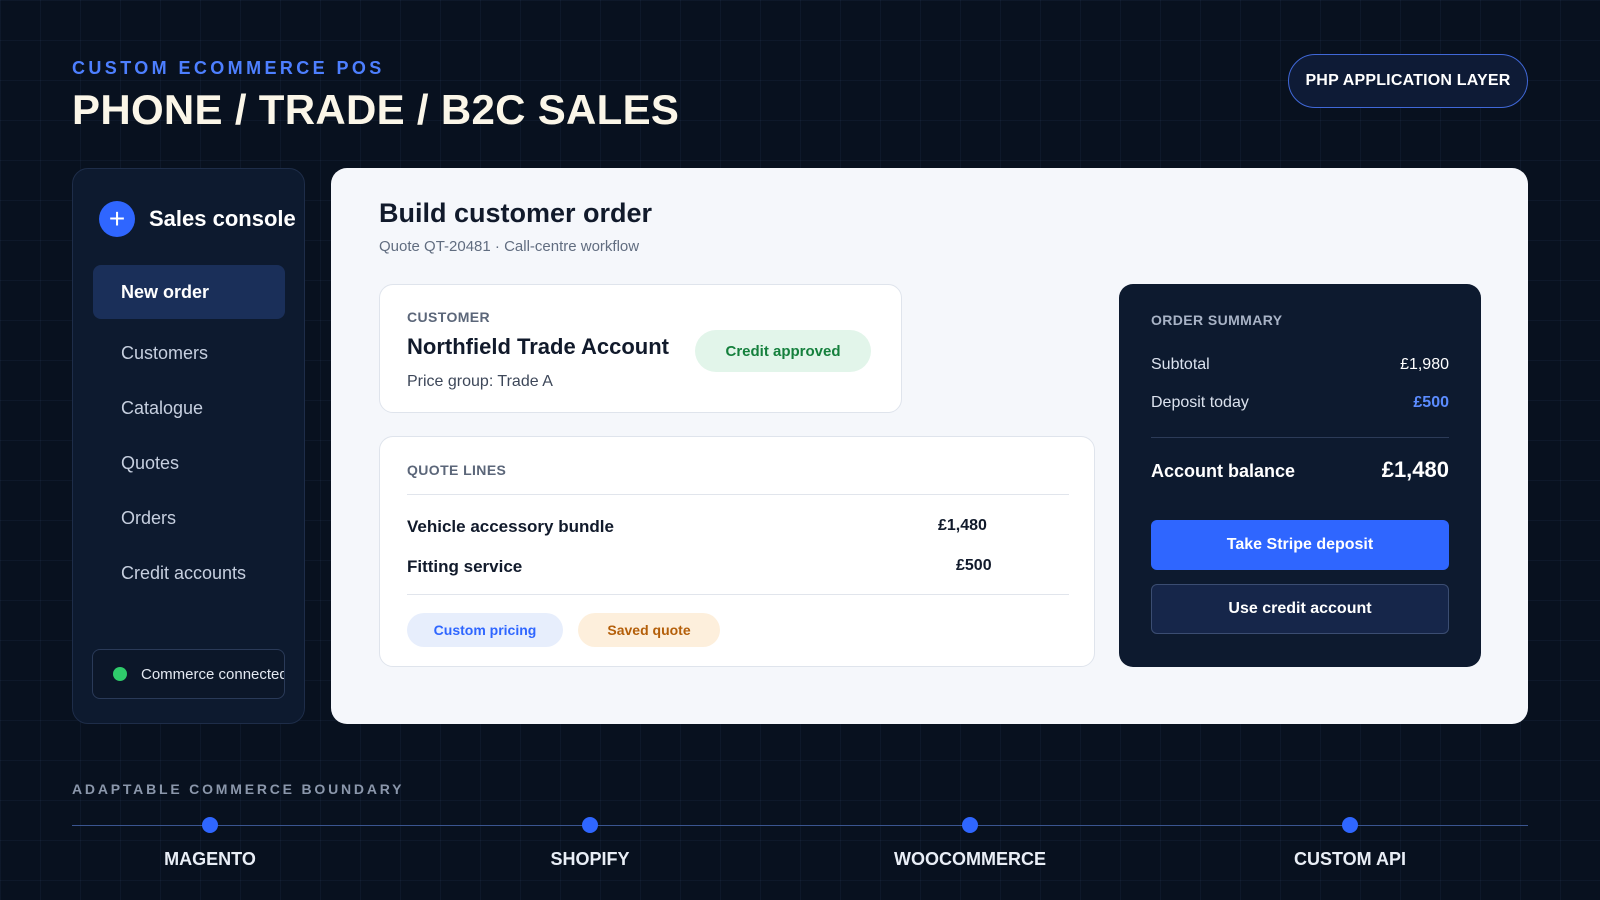  Describe the element at coordinates (516, 213) in the screenshot. I see `order-title: Build customer order` at that location.